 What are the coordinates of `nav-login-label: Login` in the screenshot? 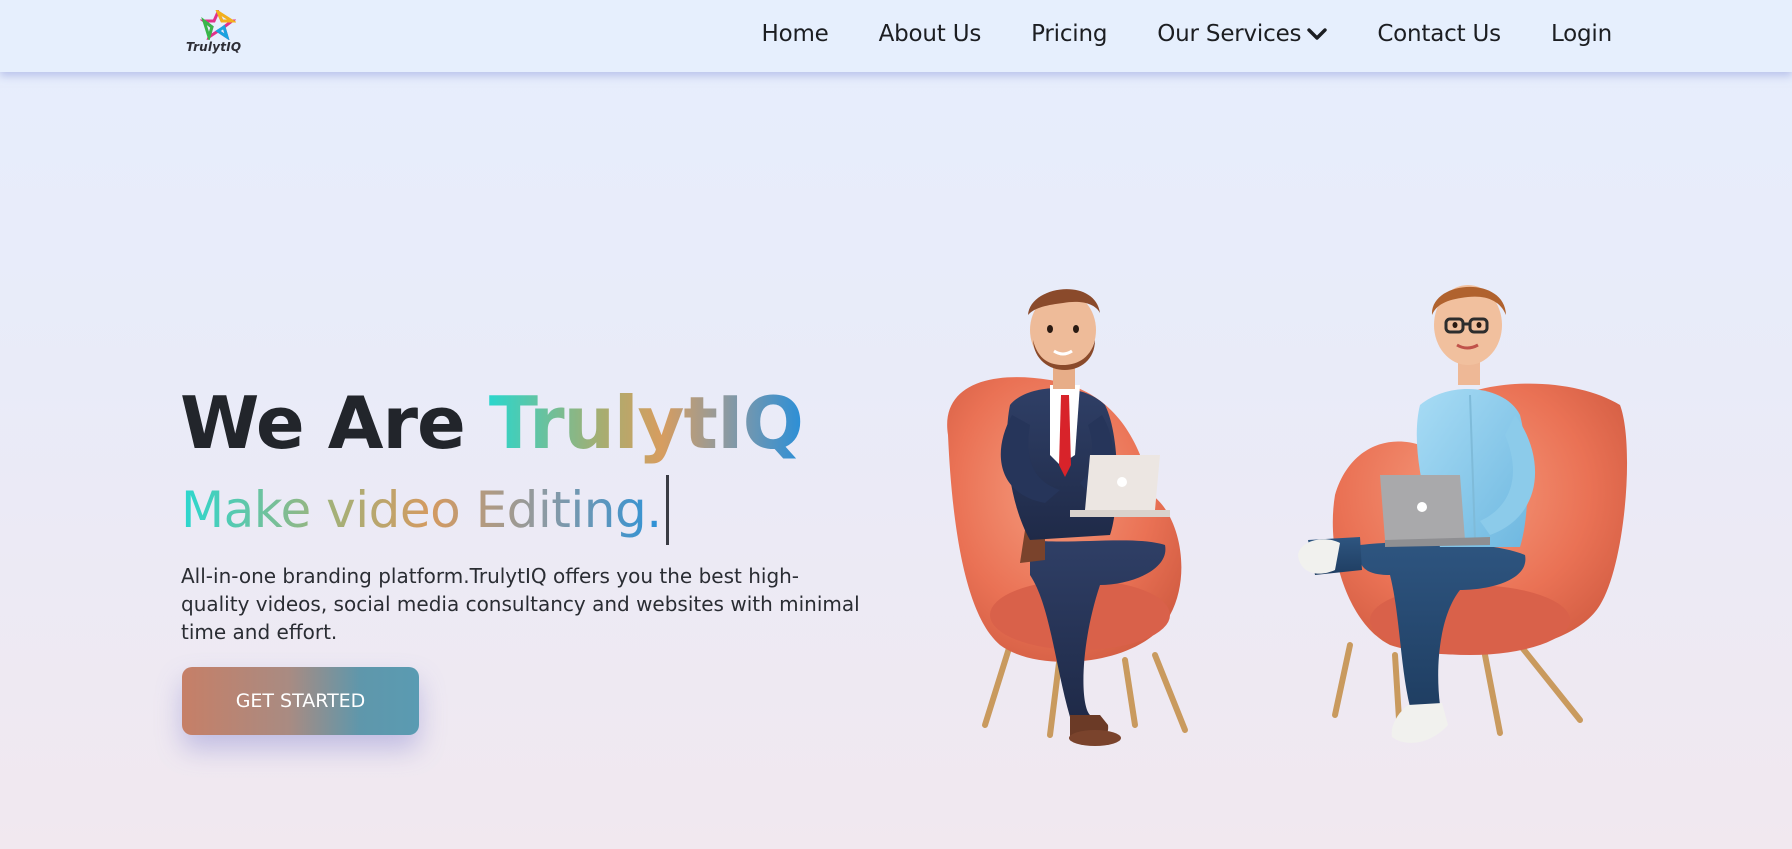 It's located at (1581, 34).